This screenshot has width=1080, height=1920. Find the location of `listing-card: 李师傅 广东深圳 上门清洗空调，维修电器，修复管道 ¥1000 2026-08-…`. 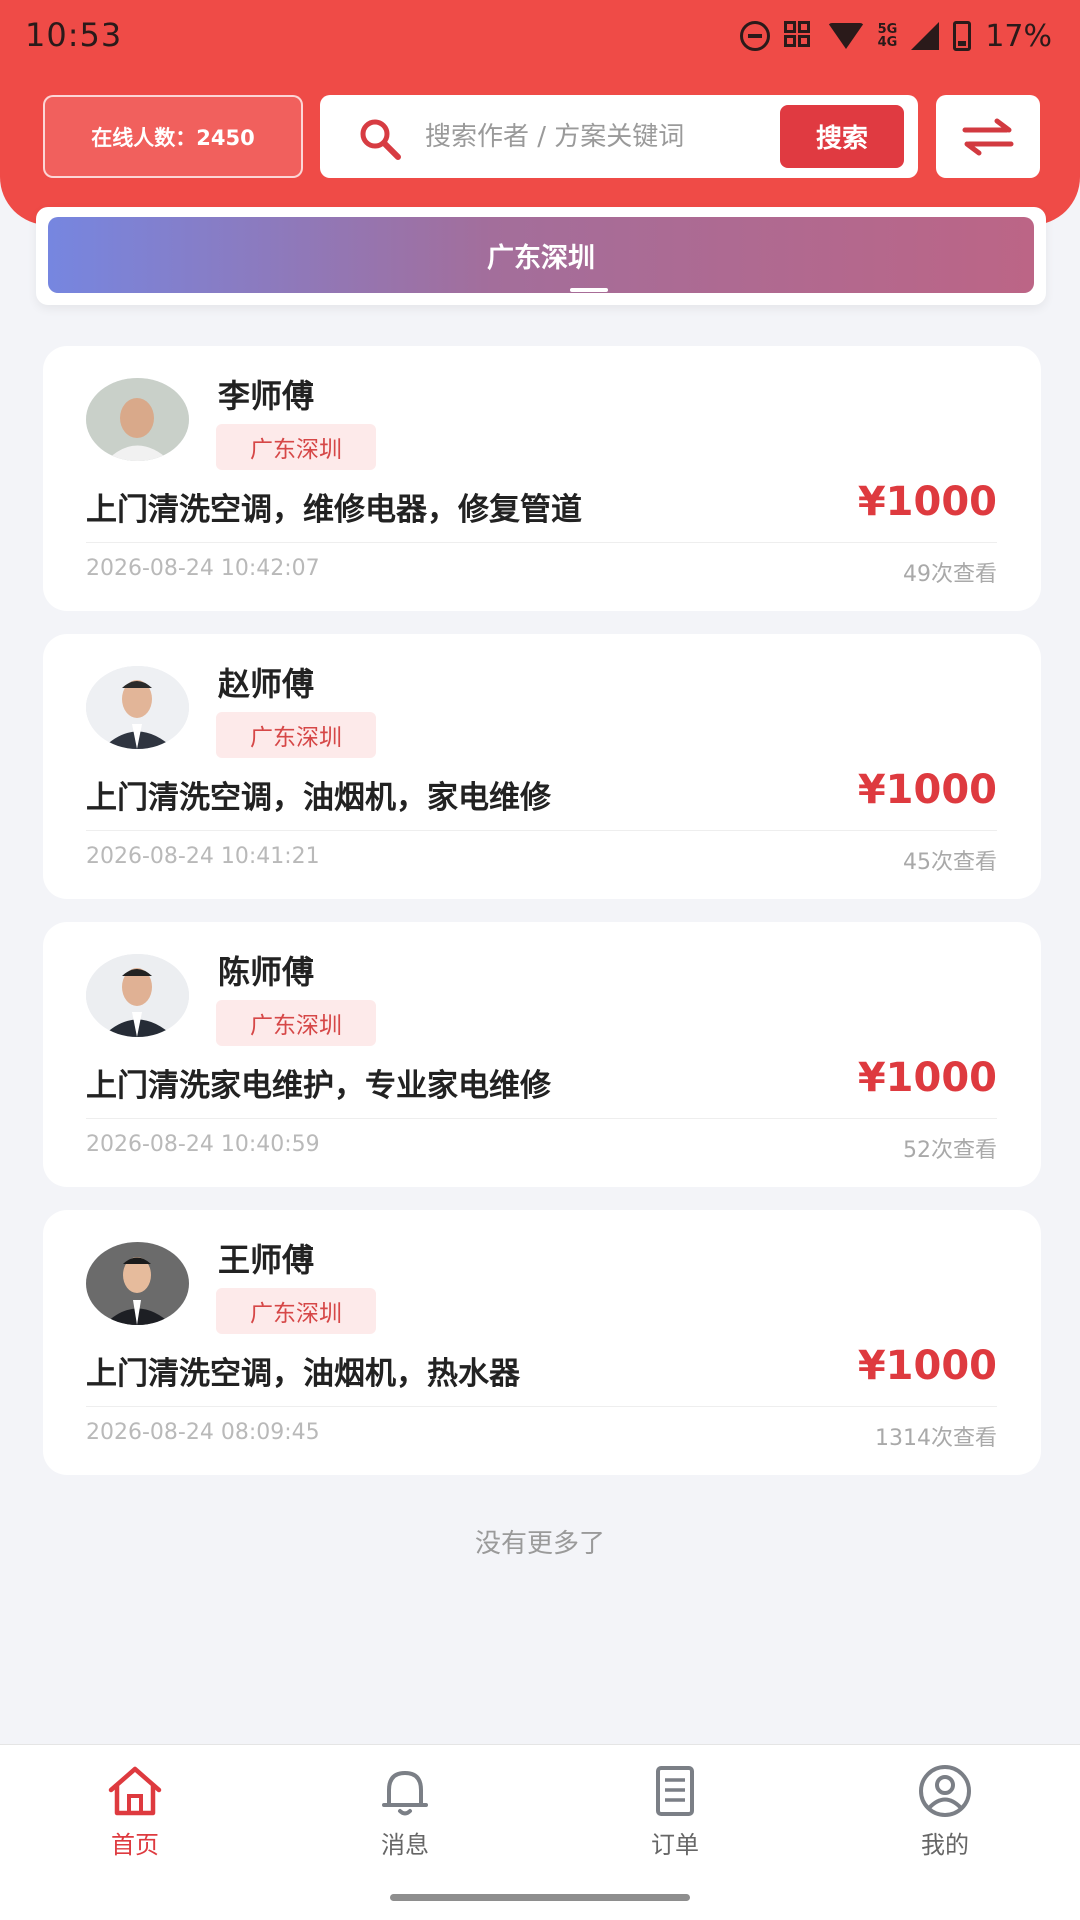

listing-card: 李师傅 广东深圳 上门清洗空调，维修电器，修复管道 ¥1000 2026-08-… is located at coordinates (542, 478).